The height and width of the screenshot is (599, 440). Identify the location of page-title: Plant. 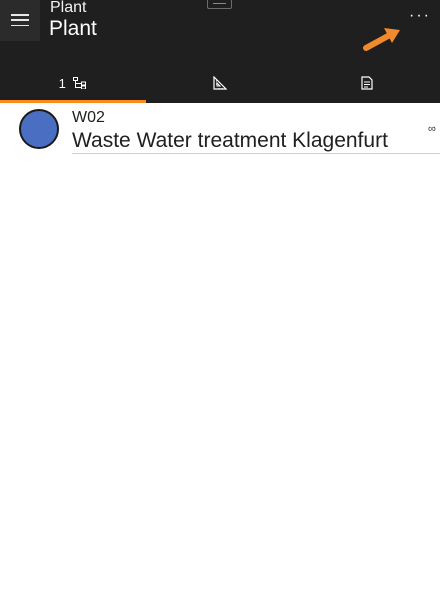
(73, 28).